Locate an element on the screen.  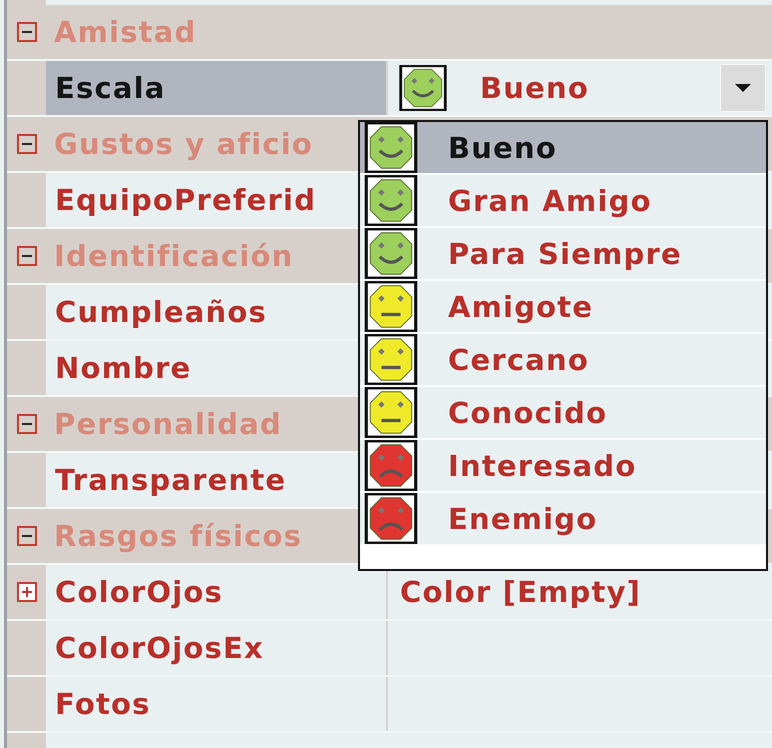
dropdown-option: Enemigo is located at coordinates (563, 519).